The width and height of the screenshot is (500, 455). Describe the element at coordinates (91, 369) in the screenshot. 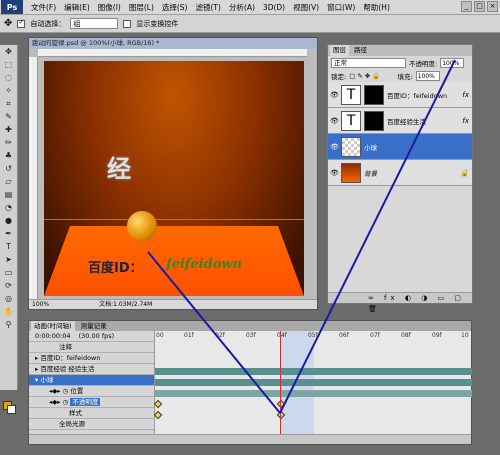

I see `track-baidu-jingyan: ▸ 百度经验 经验生活` at that location.